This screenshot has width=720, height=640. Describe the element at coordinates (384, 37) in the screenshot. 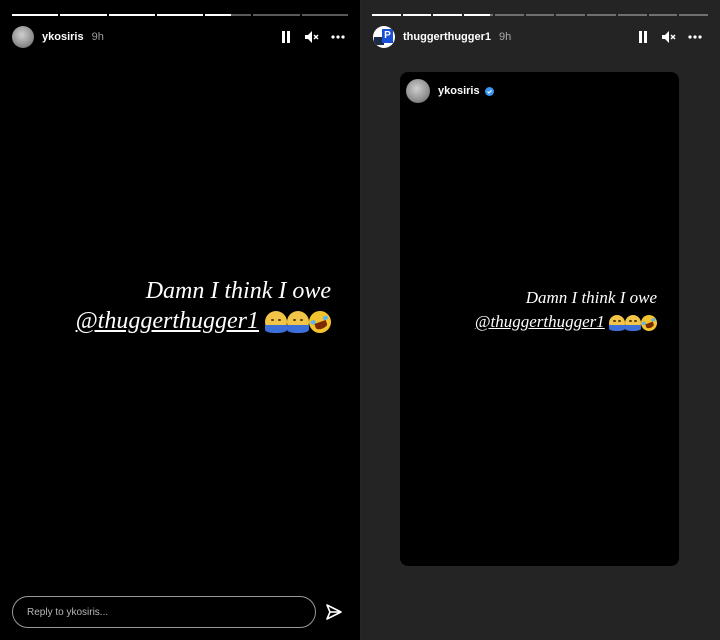

I see `avatar: P` at that location.